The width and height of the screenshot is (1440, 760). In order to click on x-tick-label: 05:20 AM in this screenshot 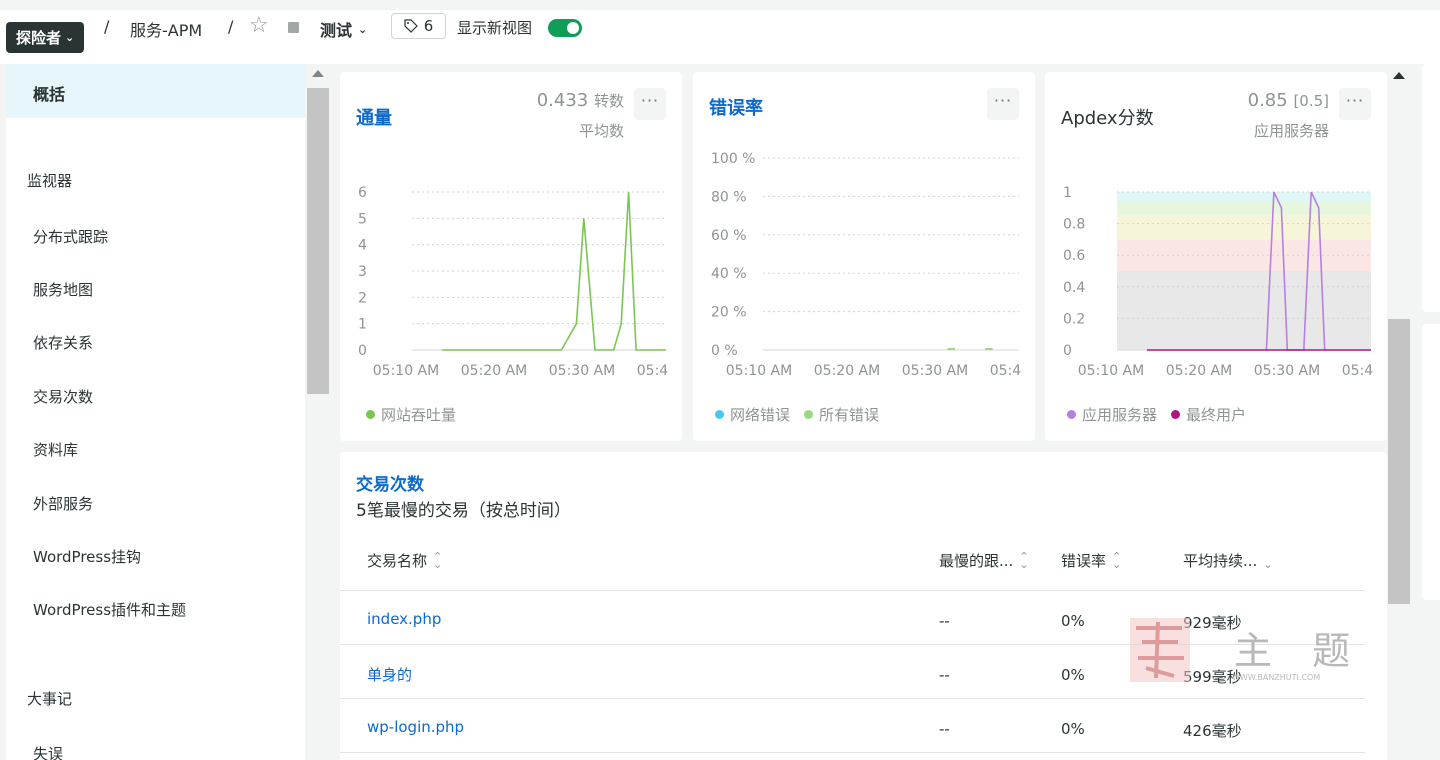, I will do `click(1199, 371)`.